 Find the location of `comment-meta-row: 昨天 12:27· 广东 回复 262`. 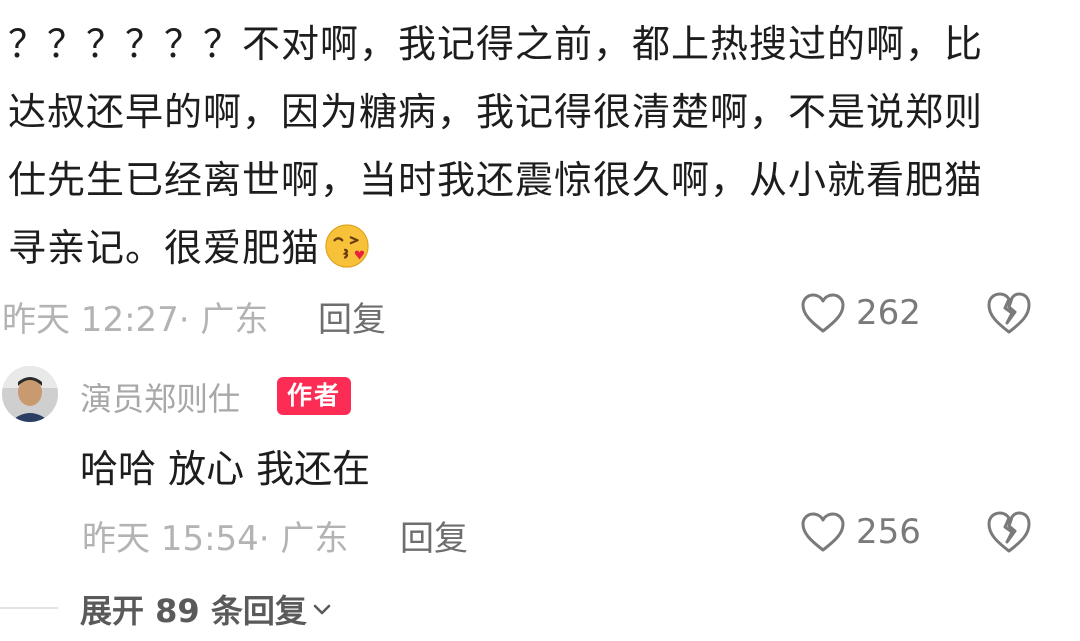

comment-meta-row: 昨天 12:27· 广东 回复 262 is located at coordinates (540, 314).